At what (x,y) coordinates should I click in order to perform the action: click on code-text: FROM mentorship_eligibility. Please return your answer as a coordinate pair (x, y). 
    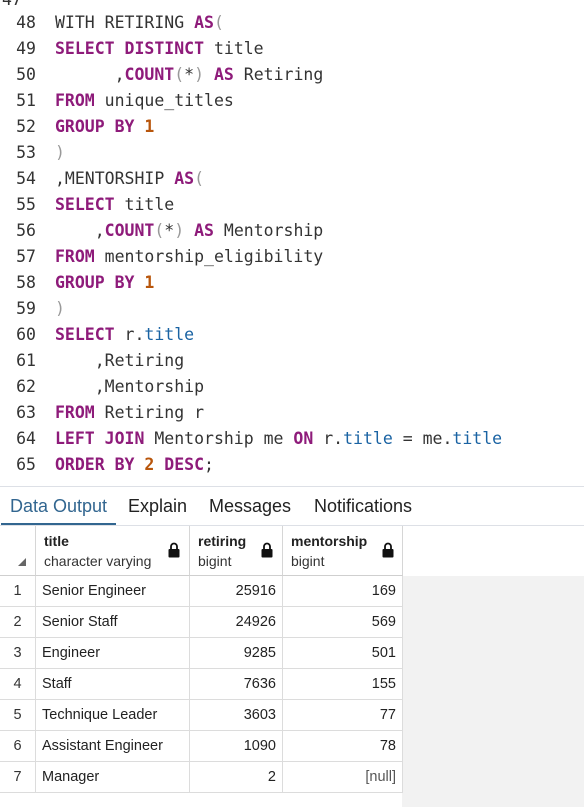
    Looking at the image, I should click on (189, 257).